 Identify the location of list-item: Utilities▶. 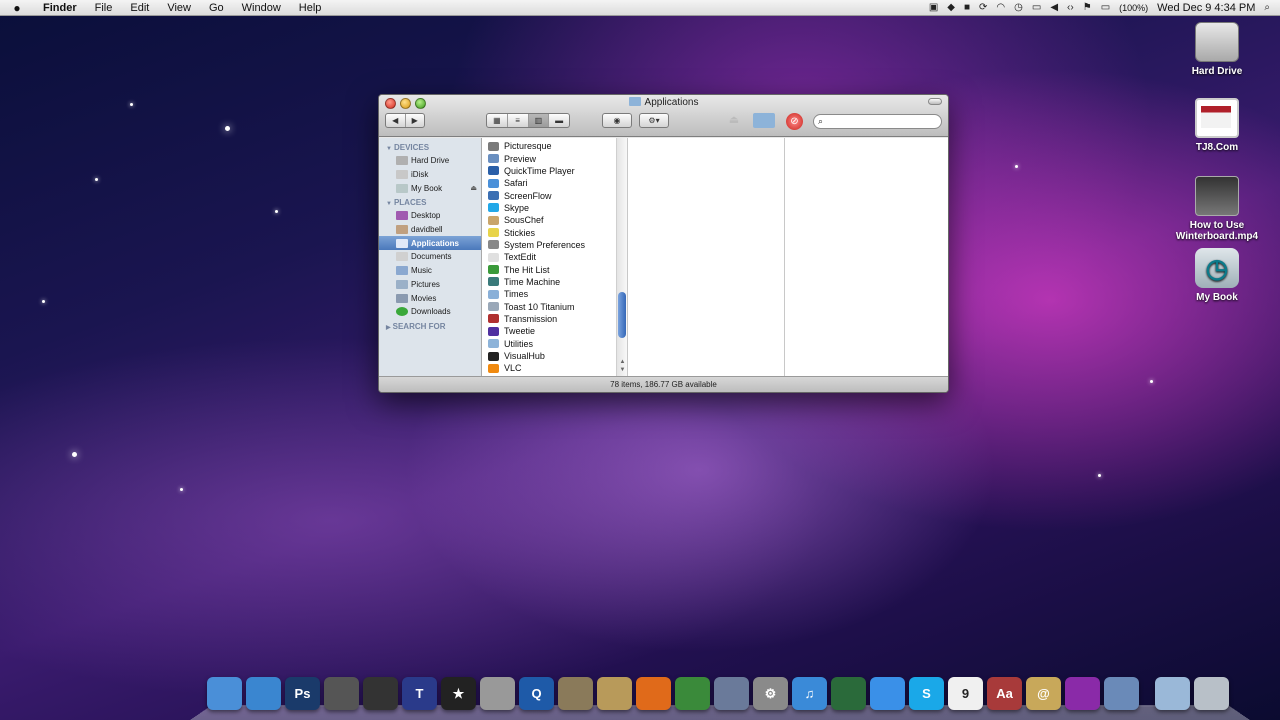
(554, 344).